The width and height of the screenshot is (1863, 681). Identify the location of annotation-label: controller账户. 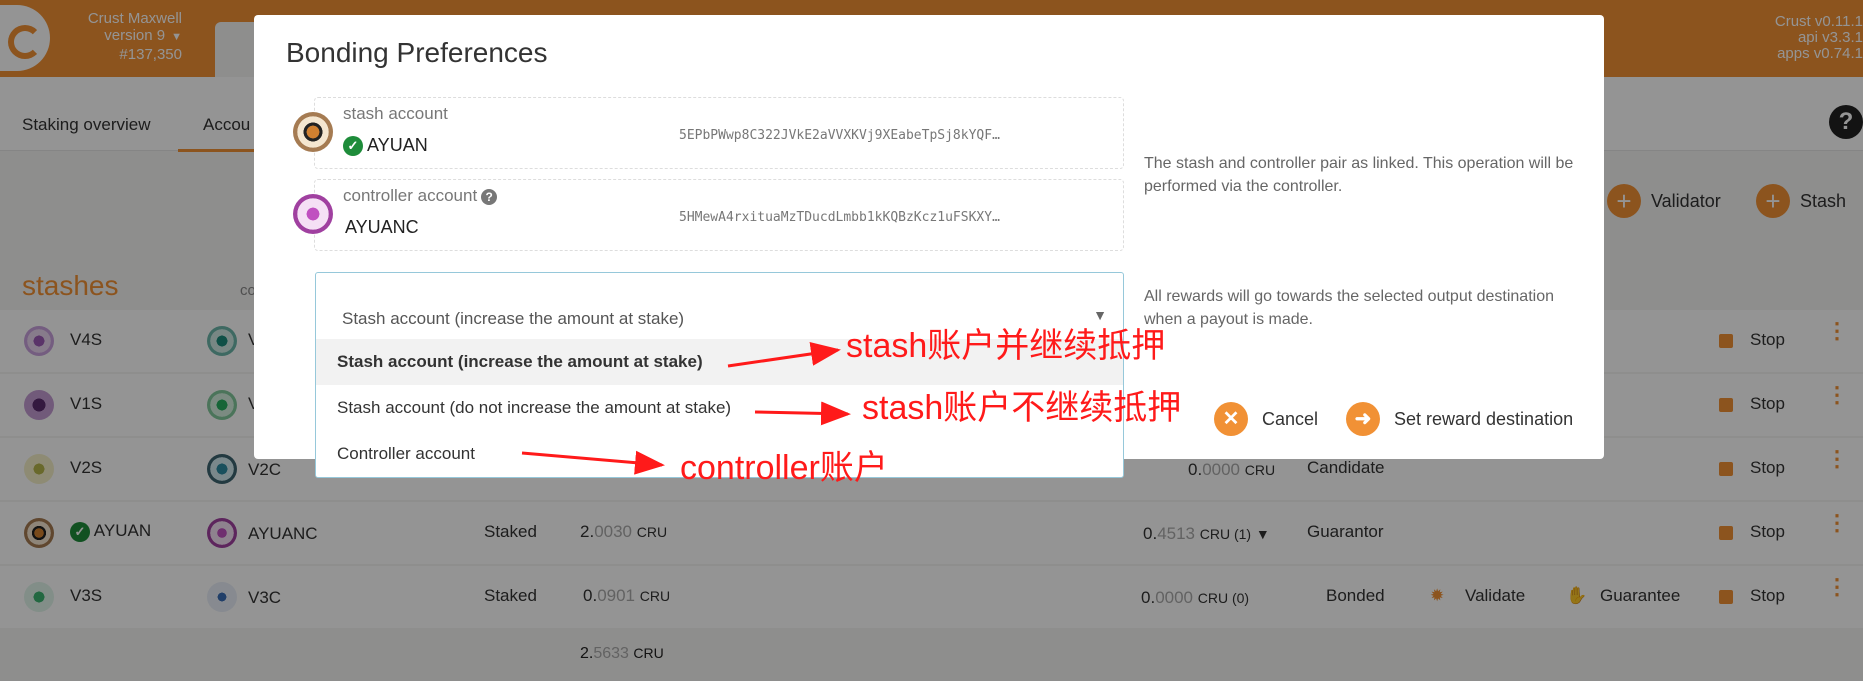
(784, 468).